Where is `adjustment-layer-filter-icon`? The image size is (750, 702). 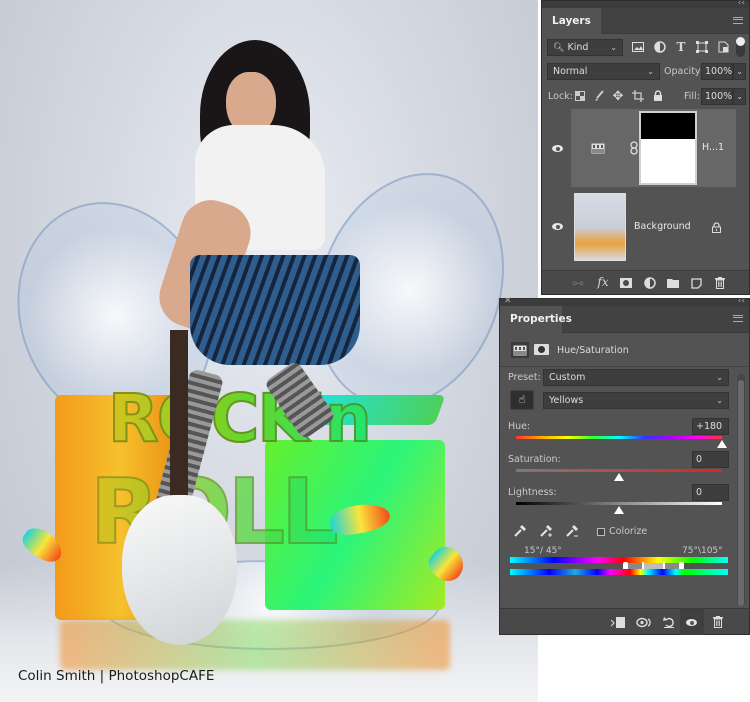 adjustment-layer-filter-icon is located at coordinates (660, 47).